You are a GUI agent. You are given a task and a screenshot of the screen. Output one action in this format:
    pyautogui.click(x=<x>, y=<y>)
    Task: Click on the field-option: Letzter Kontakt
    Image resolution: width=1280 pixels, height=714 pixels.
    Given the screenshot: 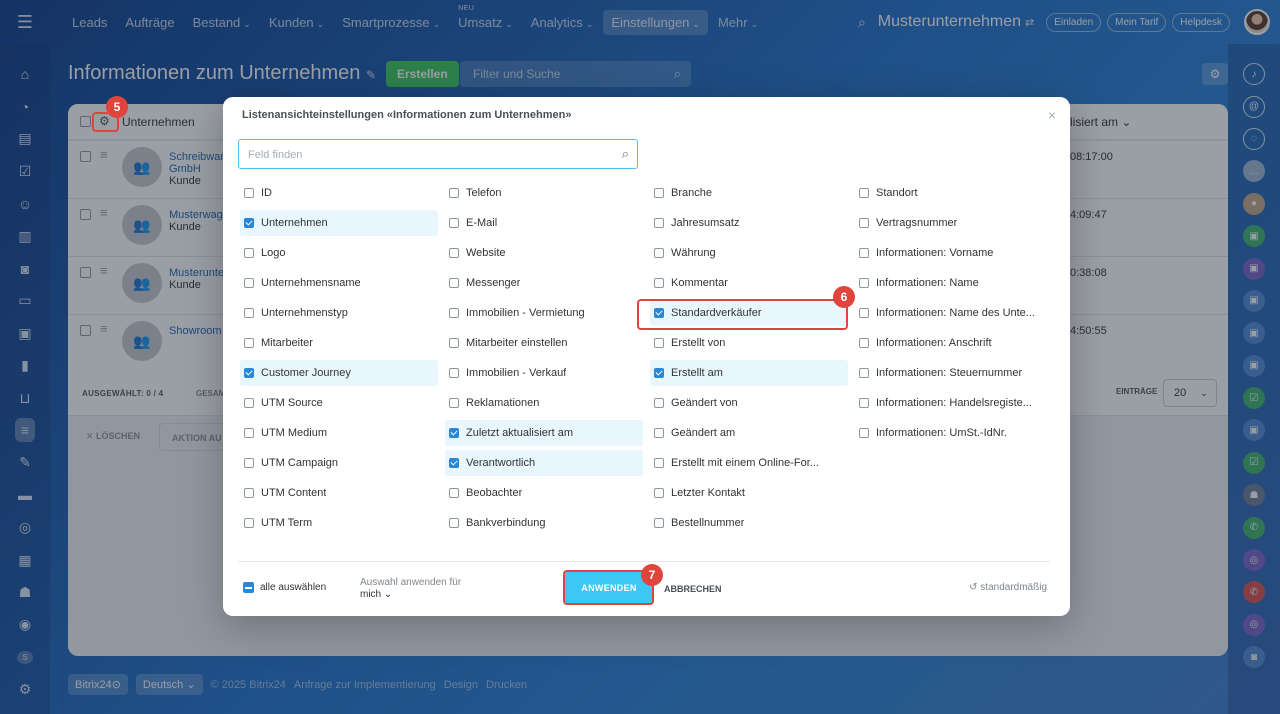 What is the action you would take?
    pyautogui.click(x=749, y=493)
    